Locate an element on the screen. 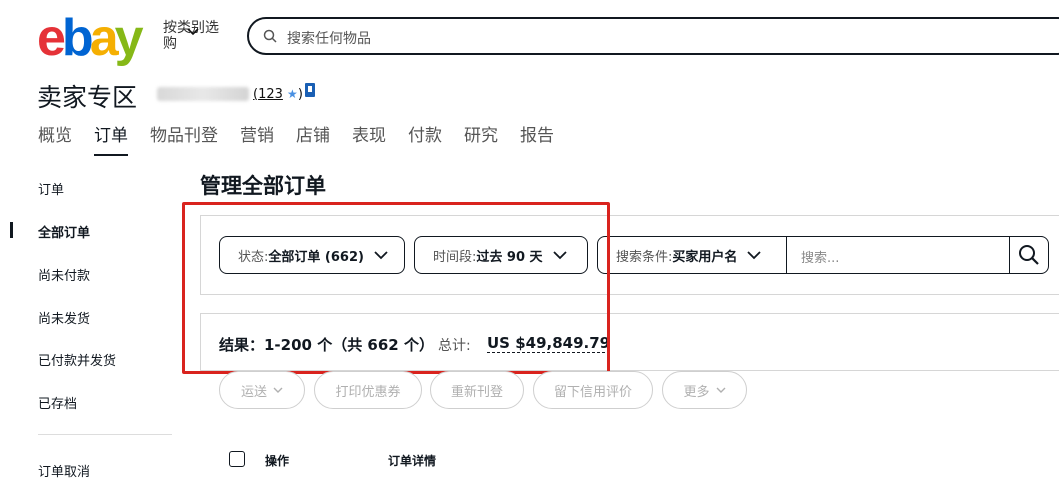 Image resolution: width=1059 pixels, height=488 pixels. feedback-score: (123 ★) is located at coordinates (278, 94).